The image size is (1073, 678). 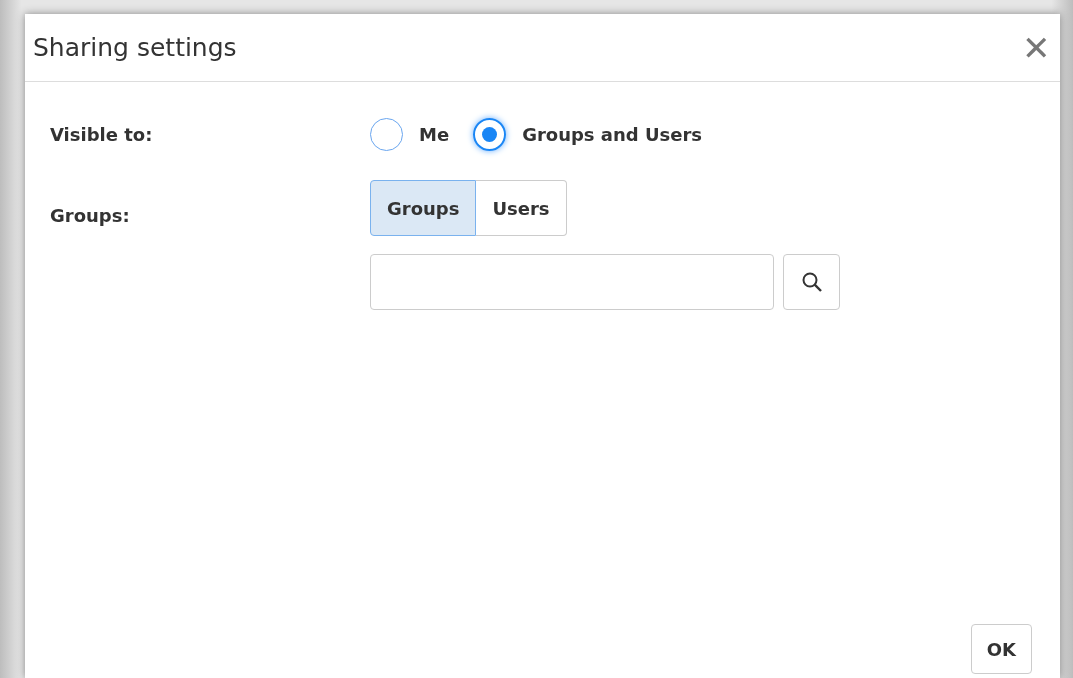 I want to click on field-label: Groups:, so click(x=90, y=215).